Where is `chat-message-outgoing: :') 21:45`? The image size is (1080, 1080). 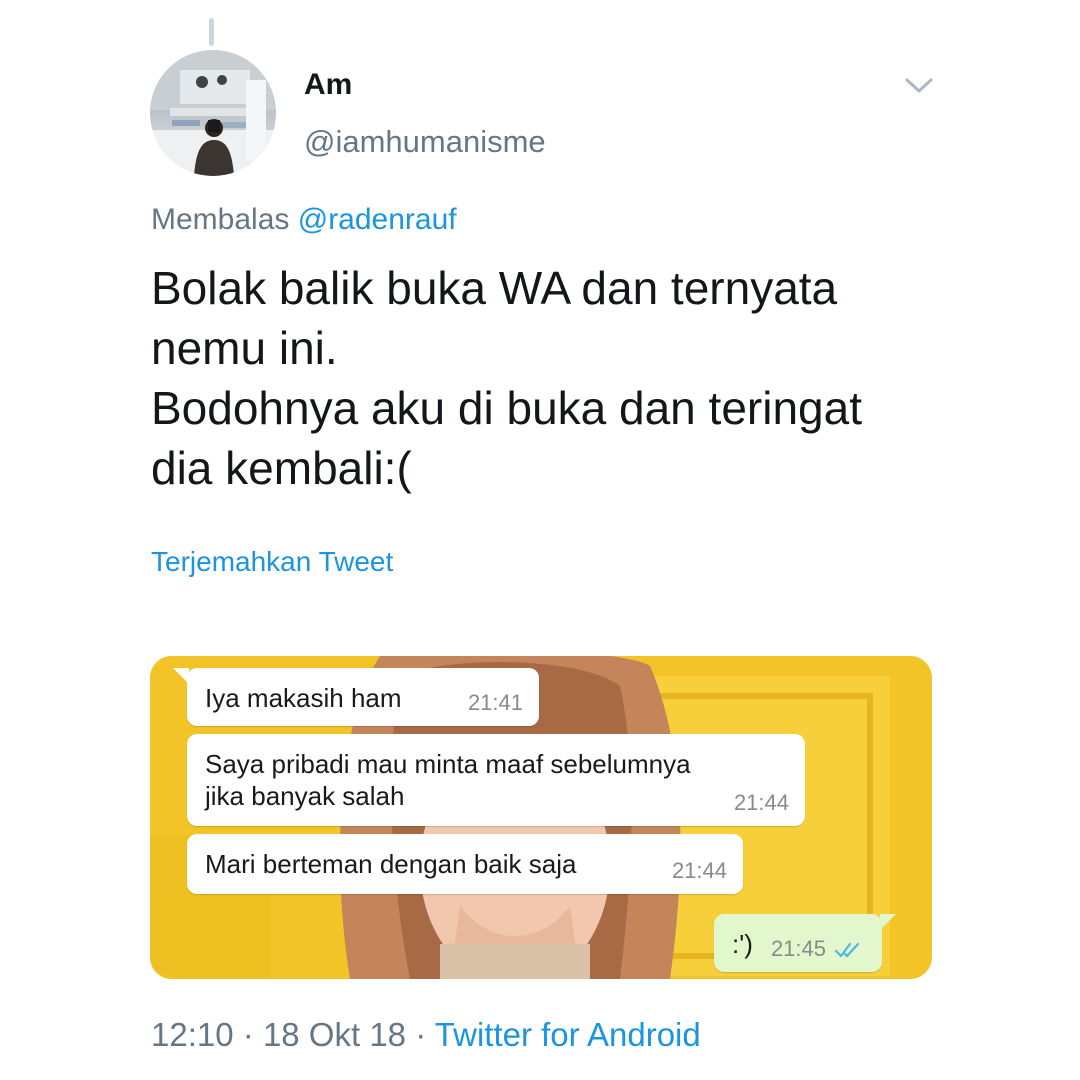
chat-message-outgoing: :') 21:45 is located at coordinates (805, 943).